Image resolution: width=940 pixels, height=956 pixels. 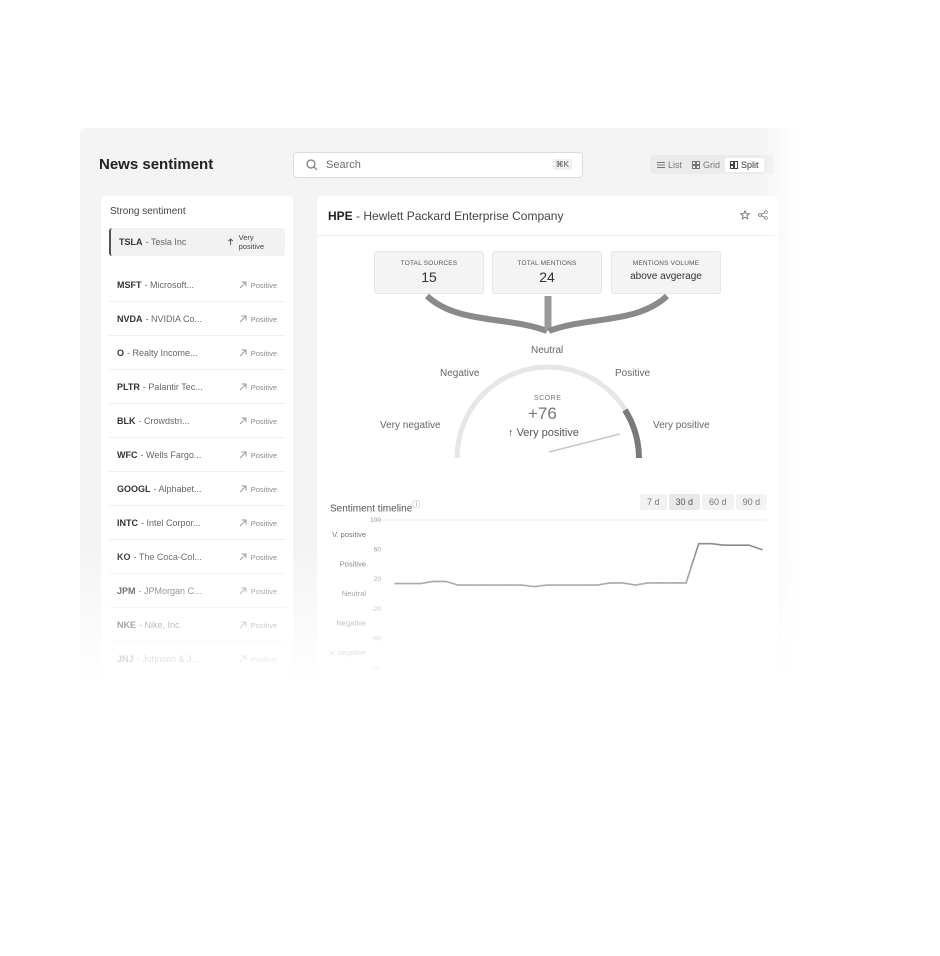 What do you see at coordinates (712, 164) in the screenshot?
I see `view-grid-label: Grid` at bounding box center [712, 164].